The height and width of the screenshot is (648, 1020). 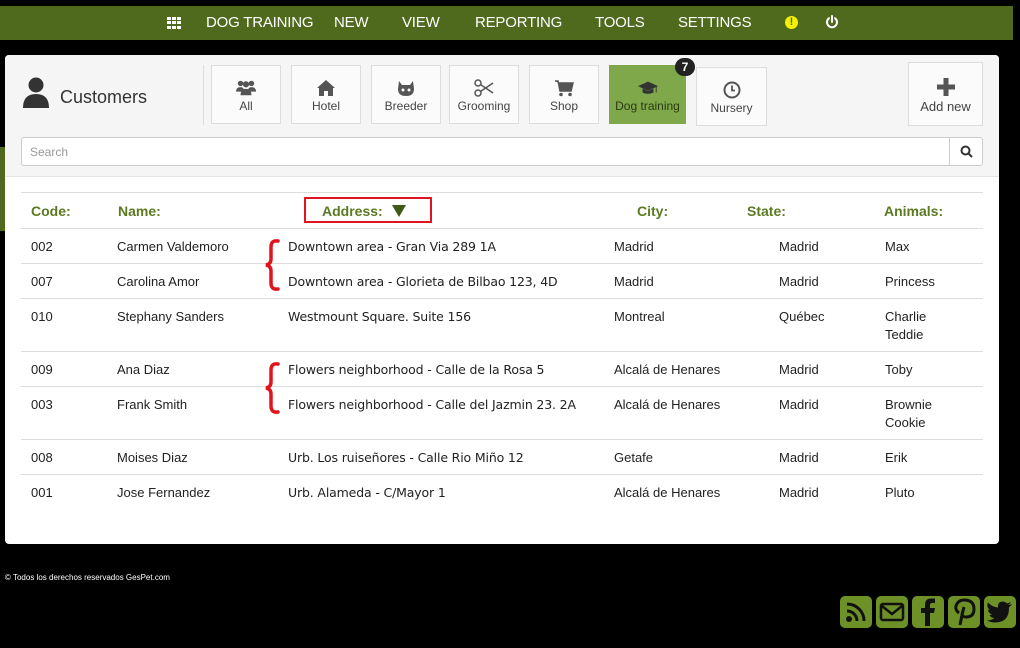 I want to click on filter-nursery-button: Nursery, so click(x=731, y=96).